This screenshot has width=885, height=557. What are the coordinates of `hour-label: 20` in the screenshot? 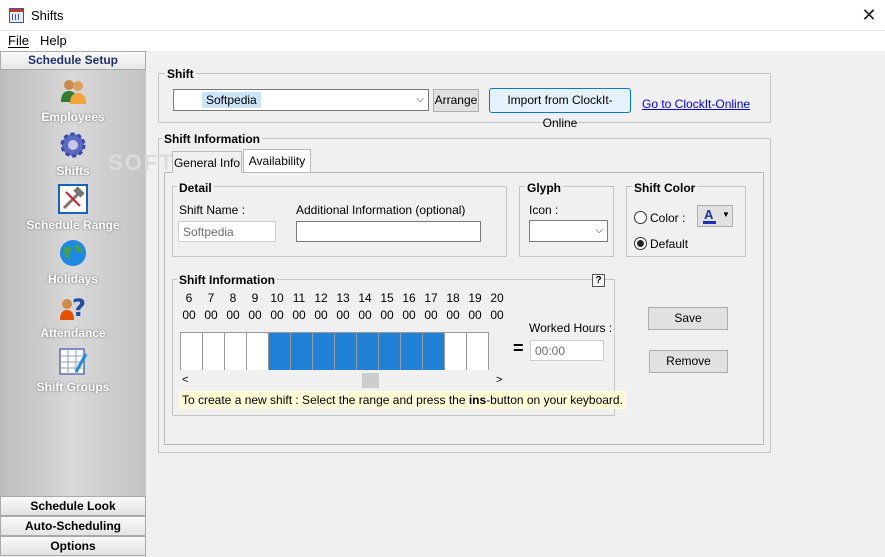 It's located at (497, 298).